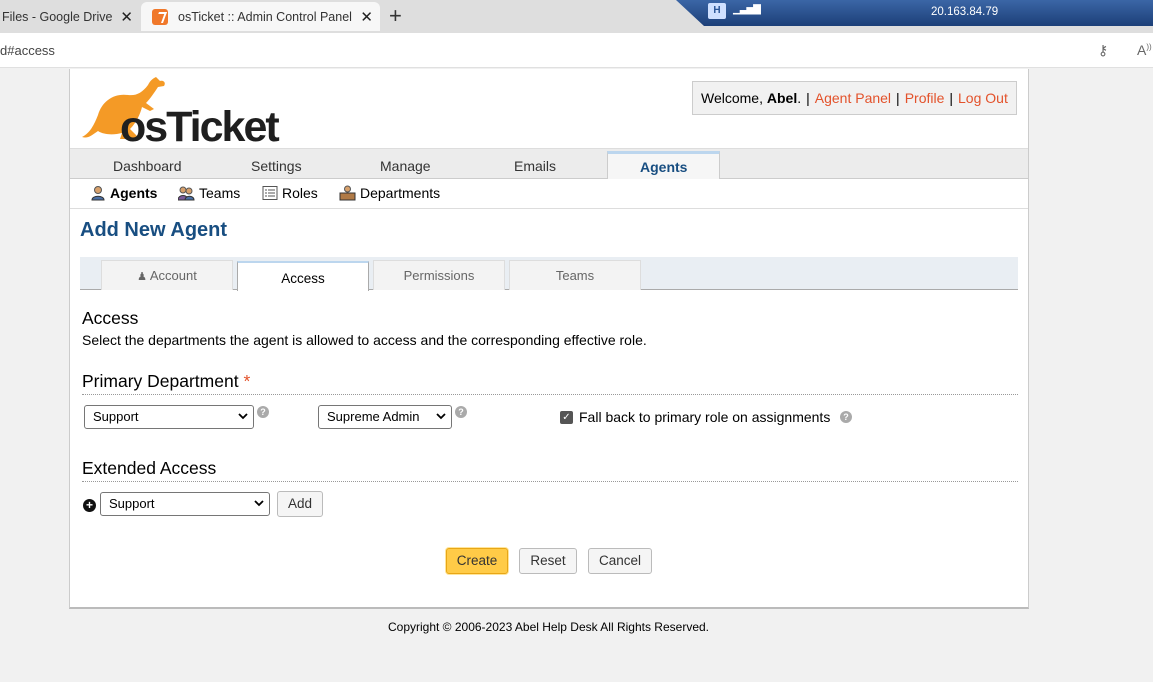 Image resolution: width=1153 pixels, height=682 pixels. Describe the element at coordinates (300, 193) in the screenshot. I see `subnav-label: Roles` at that location.